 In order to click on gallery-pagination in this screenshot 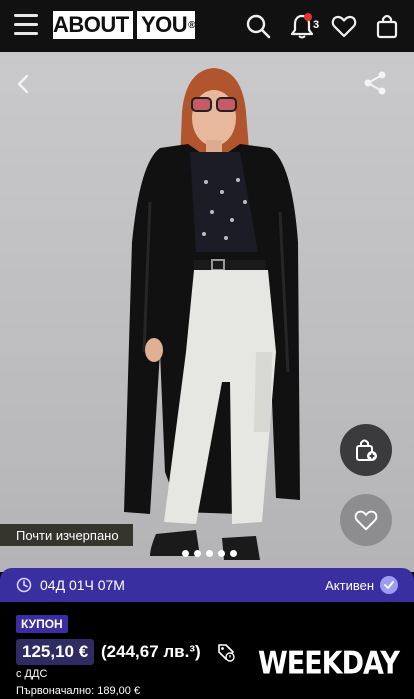, I will do `click(209, 553)`.